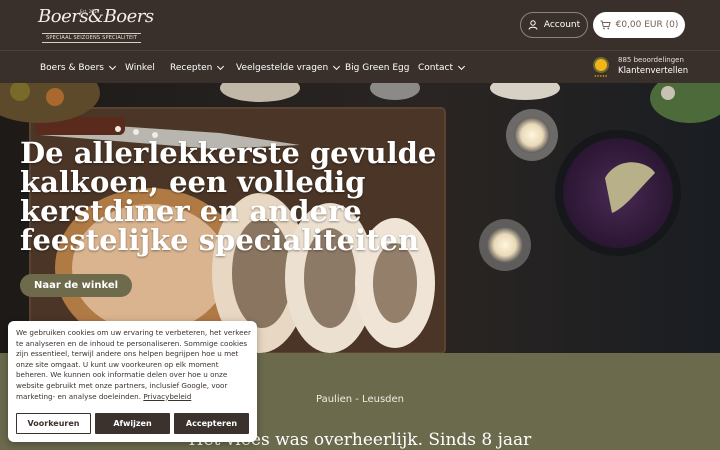 This screenshot has width=720, height=450. What do you see at coordinates (76, 285) in the screenshot?
I see `shop-cta-button: Naar de winkel` at bounding box center [76, 285].